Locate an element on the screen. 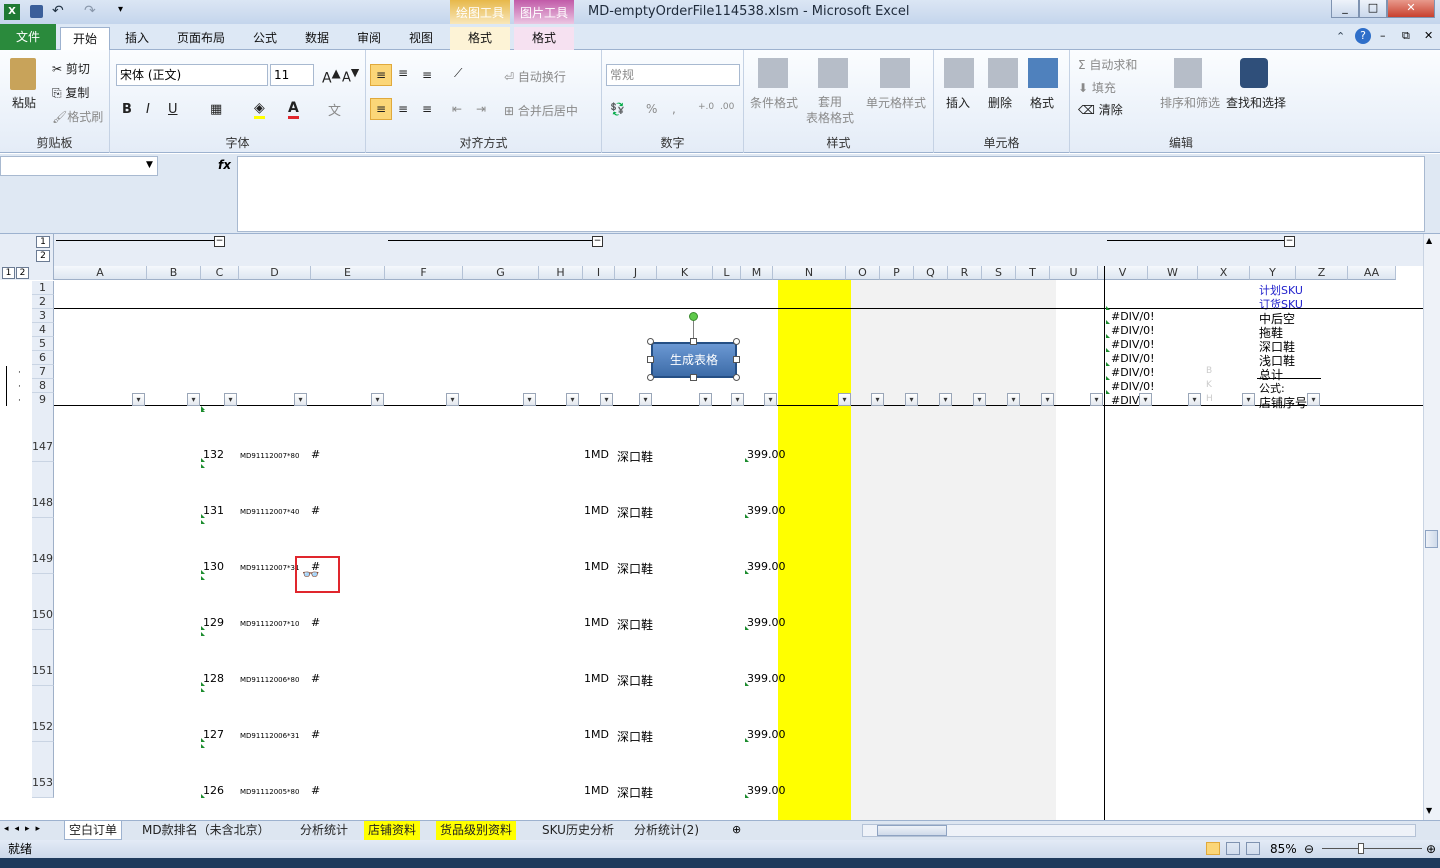 Image resolution: width=1440 pixels, height=868 pixels. underline-icon: U is located at coordinates (173, 109).